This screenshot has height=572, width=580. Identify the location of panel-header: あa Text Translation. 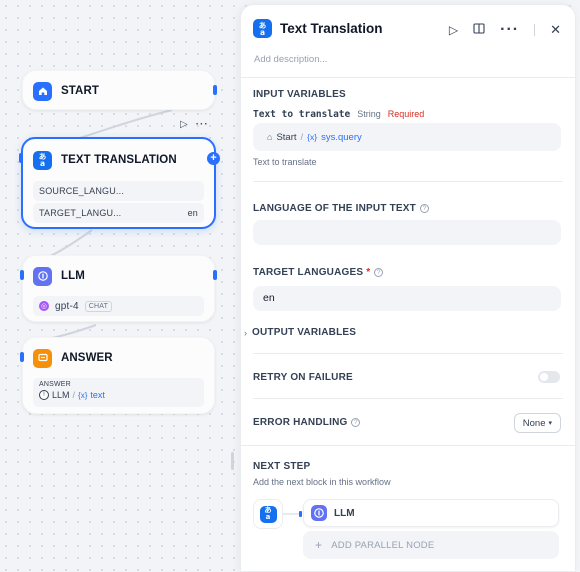
(318, 28).